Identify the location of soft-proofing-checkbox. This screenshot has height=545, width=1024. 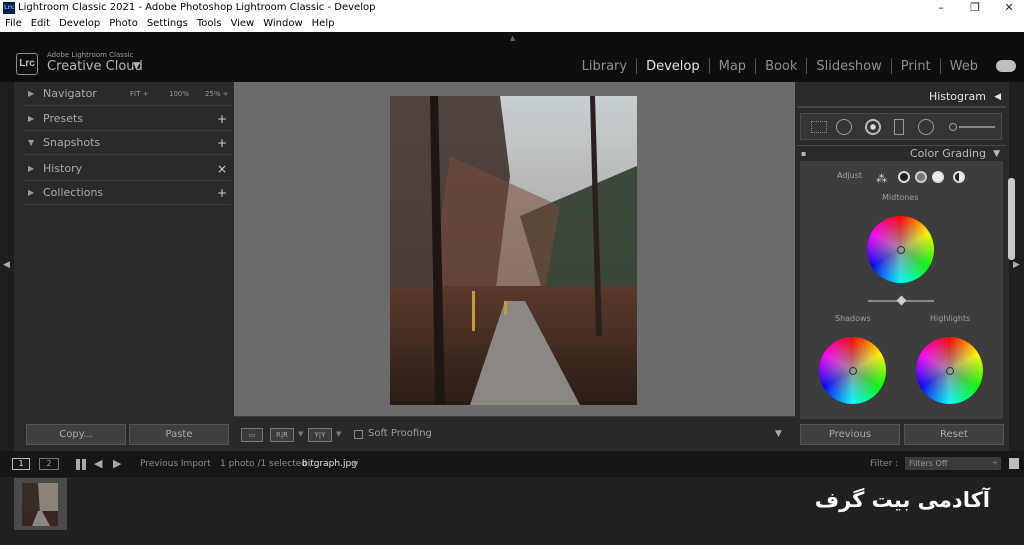
(358, 434).